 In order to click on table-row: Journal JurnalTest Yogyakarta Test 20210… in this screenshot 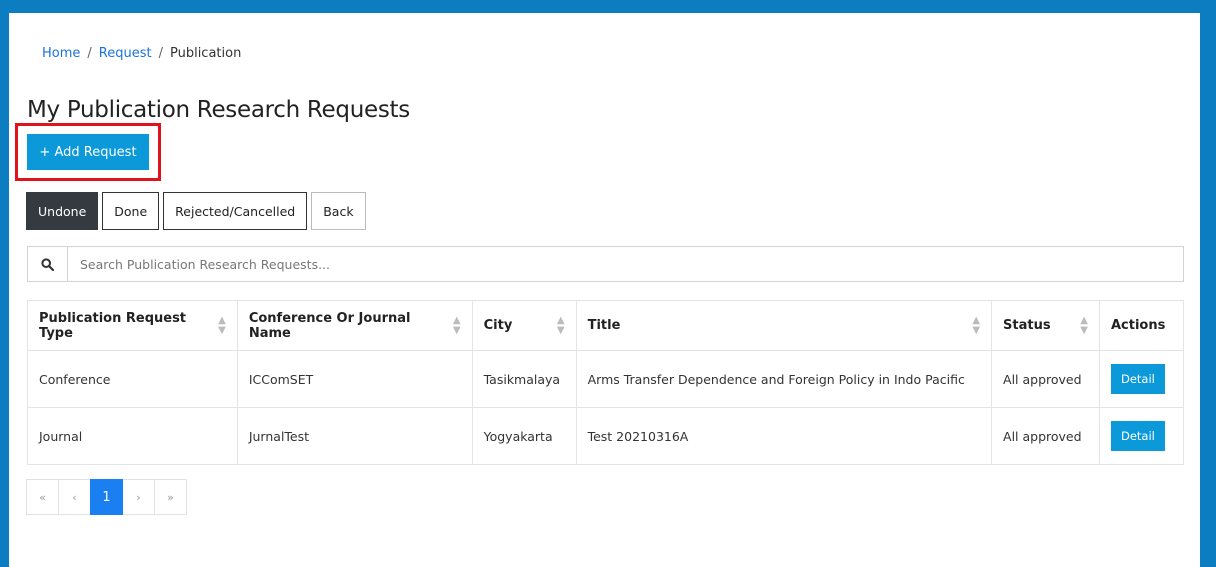, I will do `click(606, 436)`.